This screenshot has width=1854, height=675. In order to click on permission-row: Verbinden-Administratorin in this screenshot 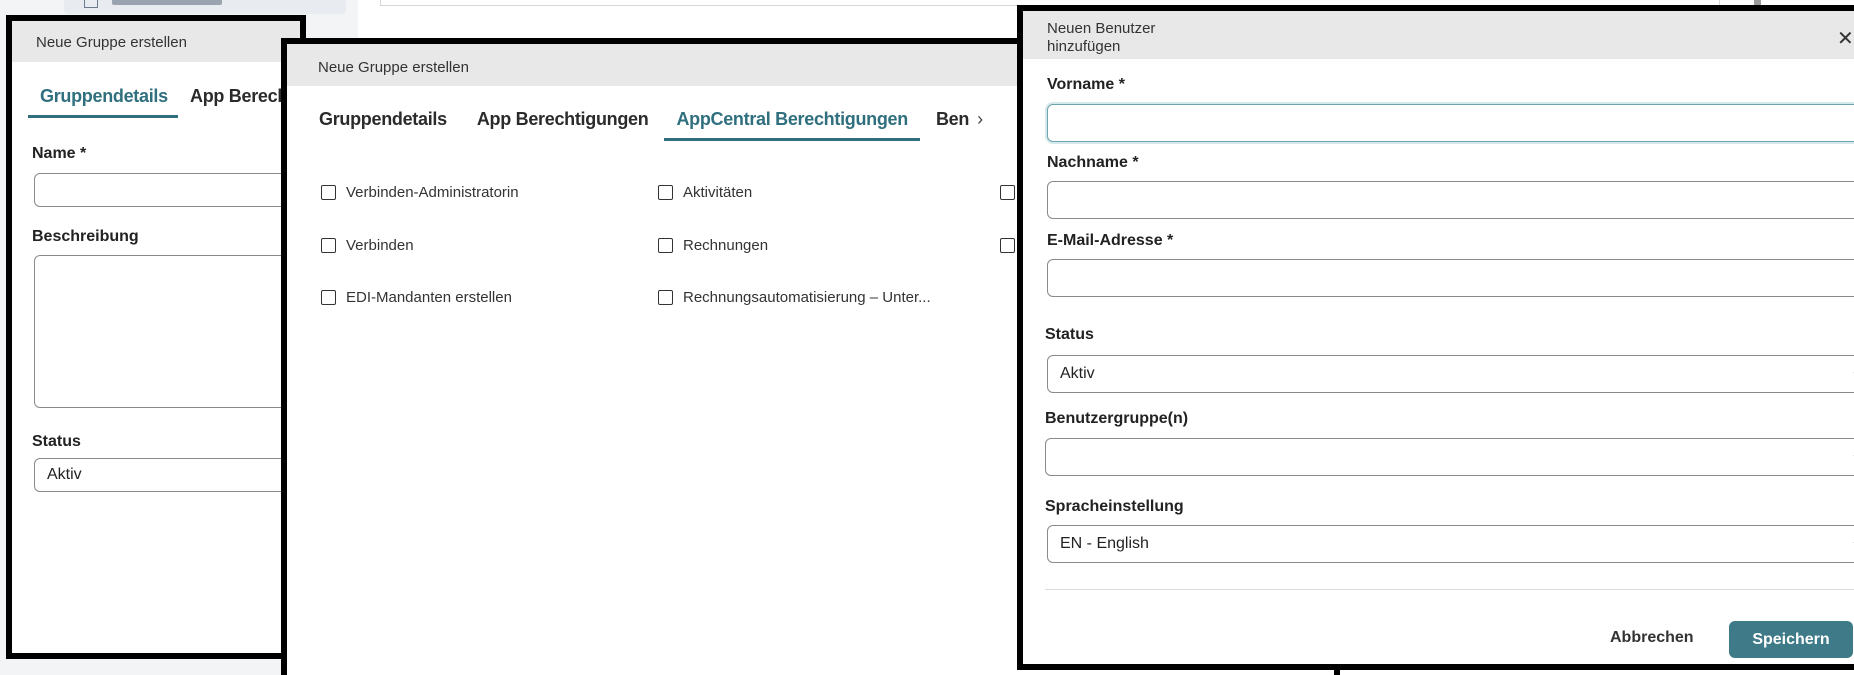, I will do `click(420, 192)`.